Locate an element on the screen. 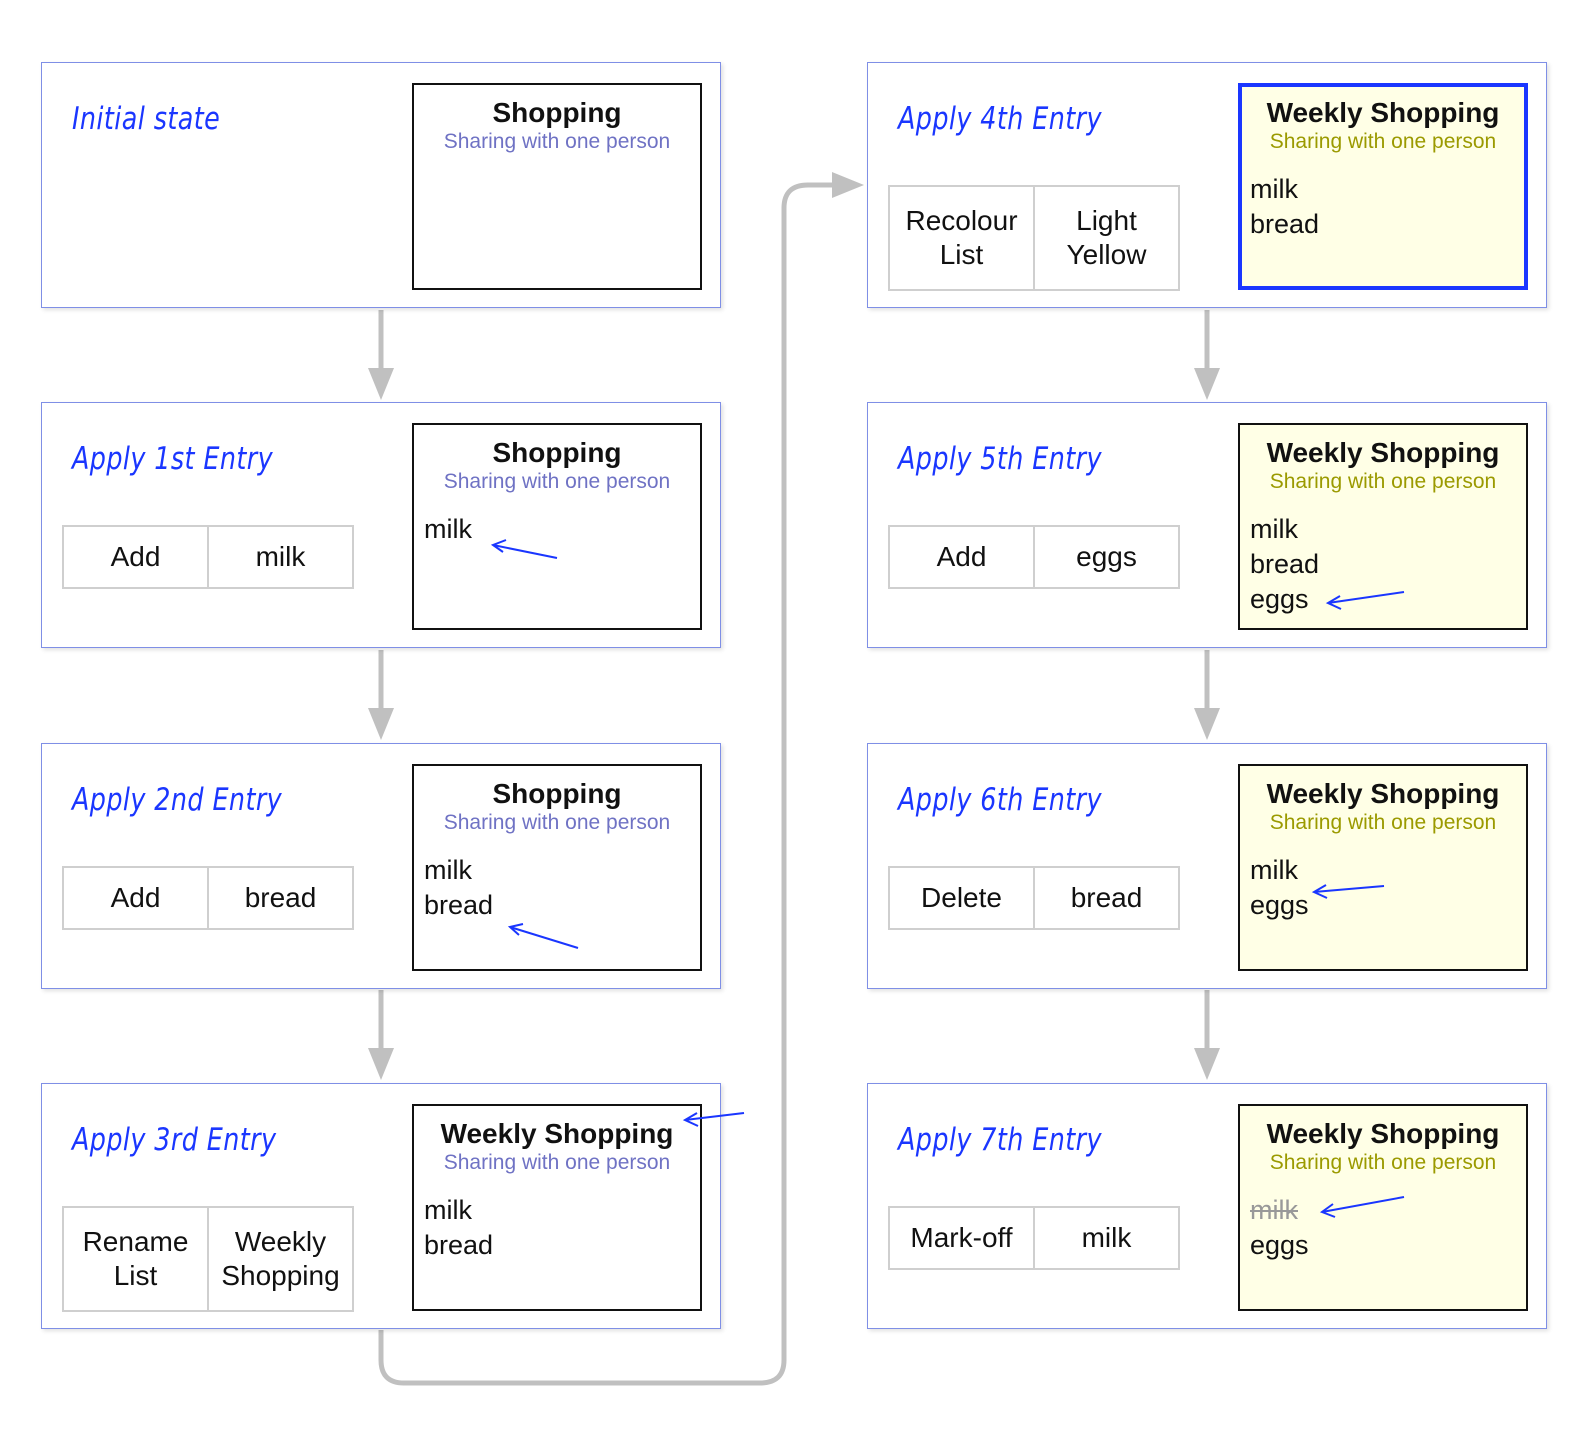 This screenshot has width=1583, height=1437. entry-box: Add milk is located at coordinates (208, 557).